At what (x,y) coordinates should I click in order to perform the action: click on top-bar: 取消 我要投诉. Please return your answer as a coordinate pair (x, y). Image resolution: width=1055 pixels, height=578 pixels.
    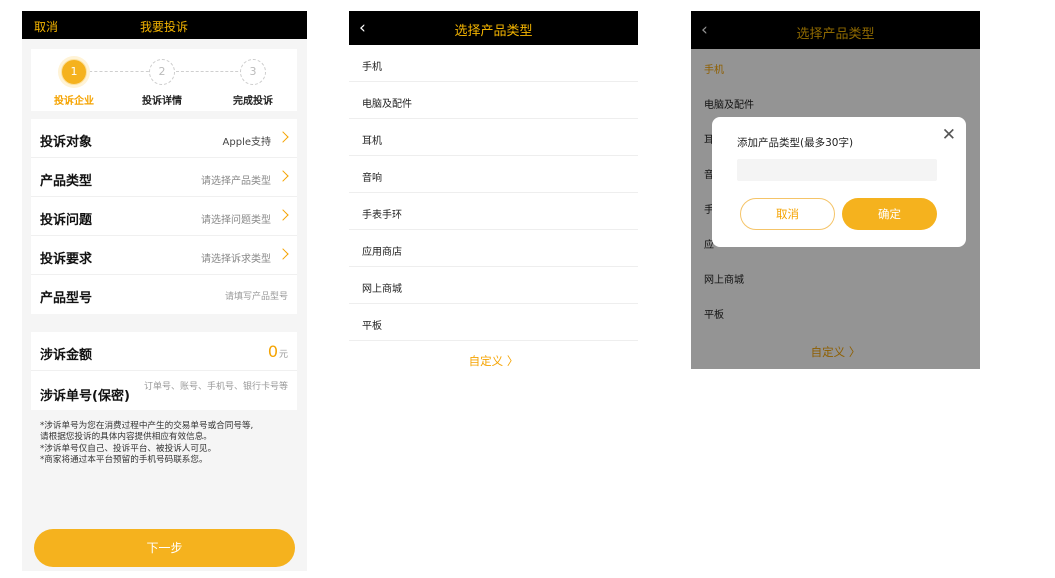
    Looking at the image, I should click on (164, 25).